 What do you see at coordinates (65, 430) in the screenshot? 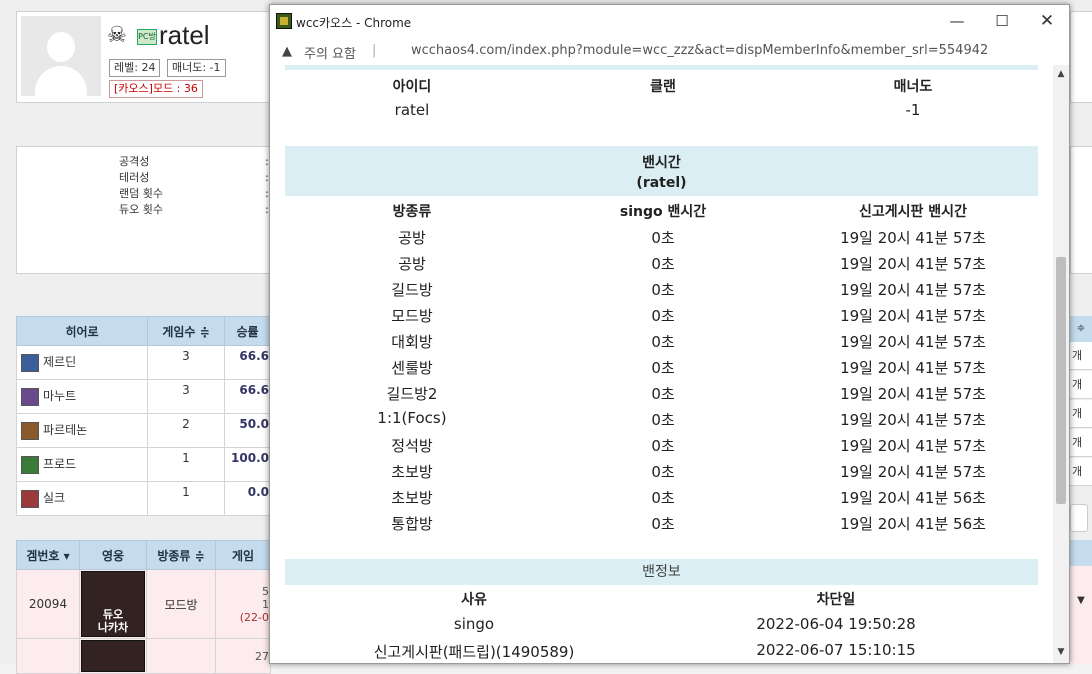
I see `hero-name: 파르테논` at bounding box center [65, 430].